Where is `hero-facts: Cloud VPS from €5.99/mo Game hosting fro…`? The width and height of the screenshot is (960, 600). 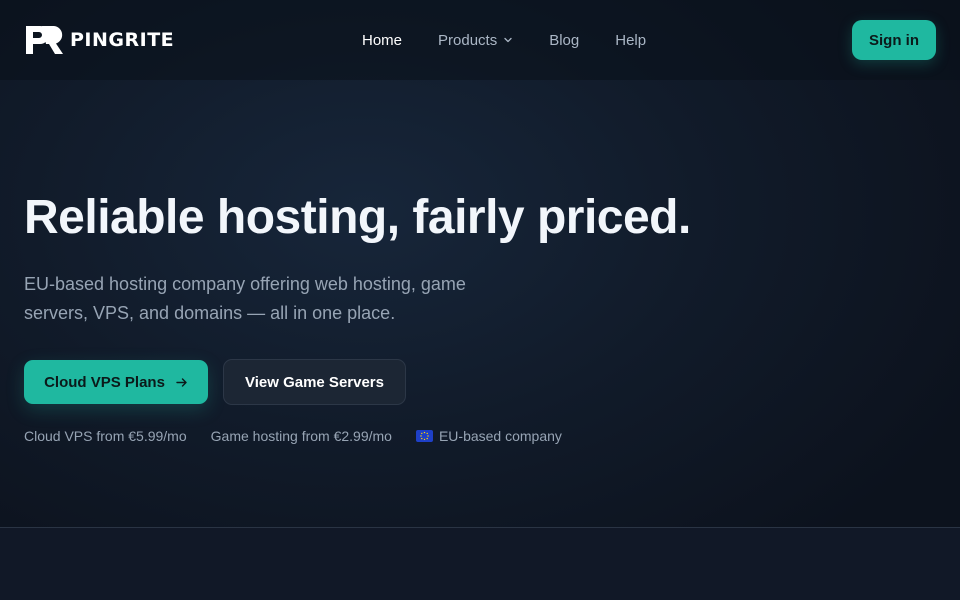 hero-facts: Cloud VPS from €5.99/mo Game hosting fro… is located at coordinates (293, 436).